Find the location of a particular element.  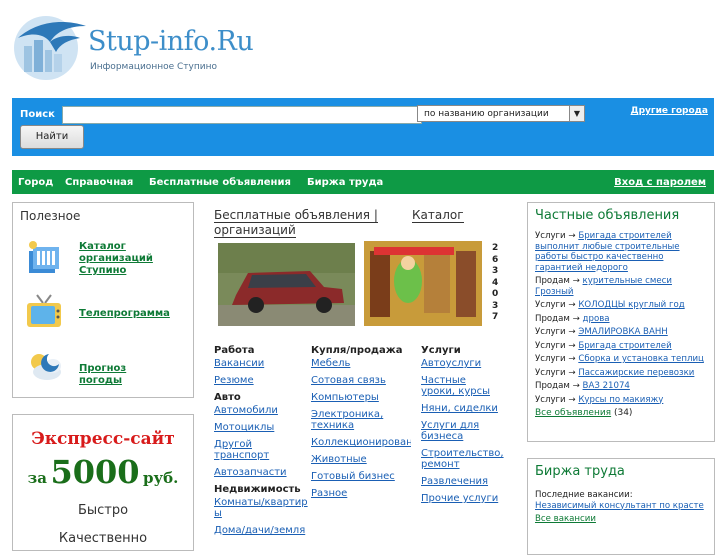

category-link: Автоуслуги is located at coordinates (471, 363).